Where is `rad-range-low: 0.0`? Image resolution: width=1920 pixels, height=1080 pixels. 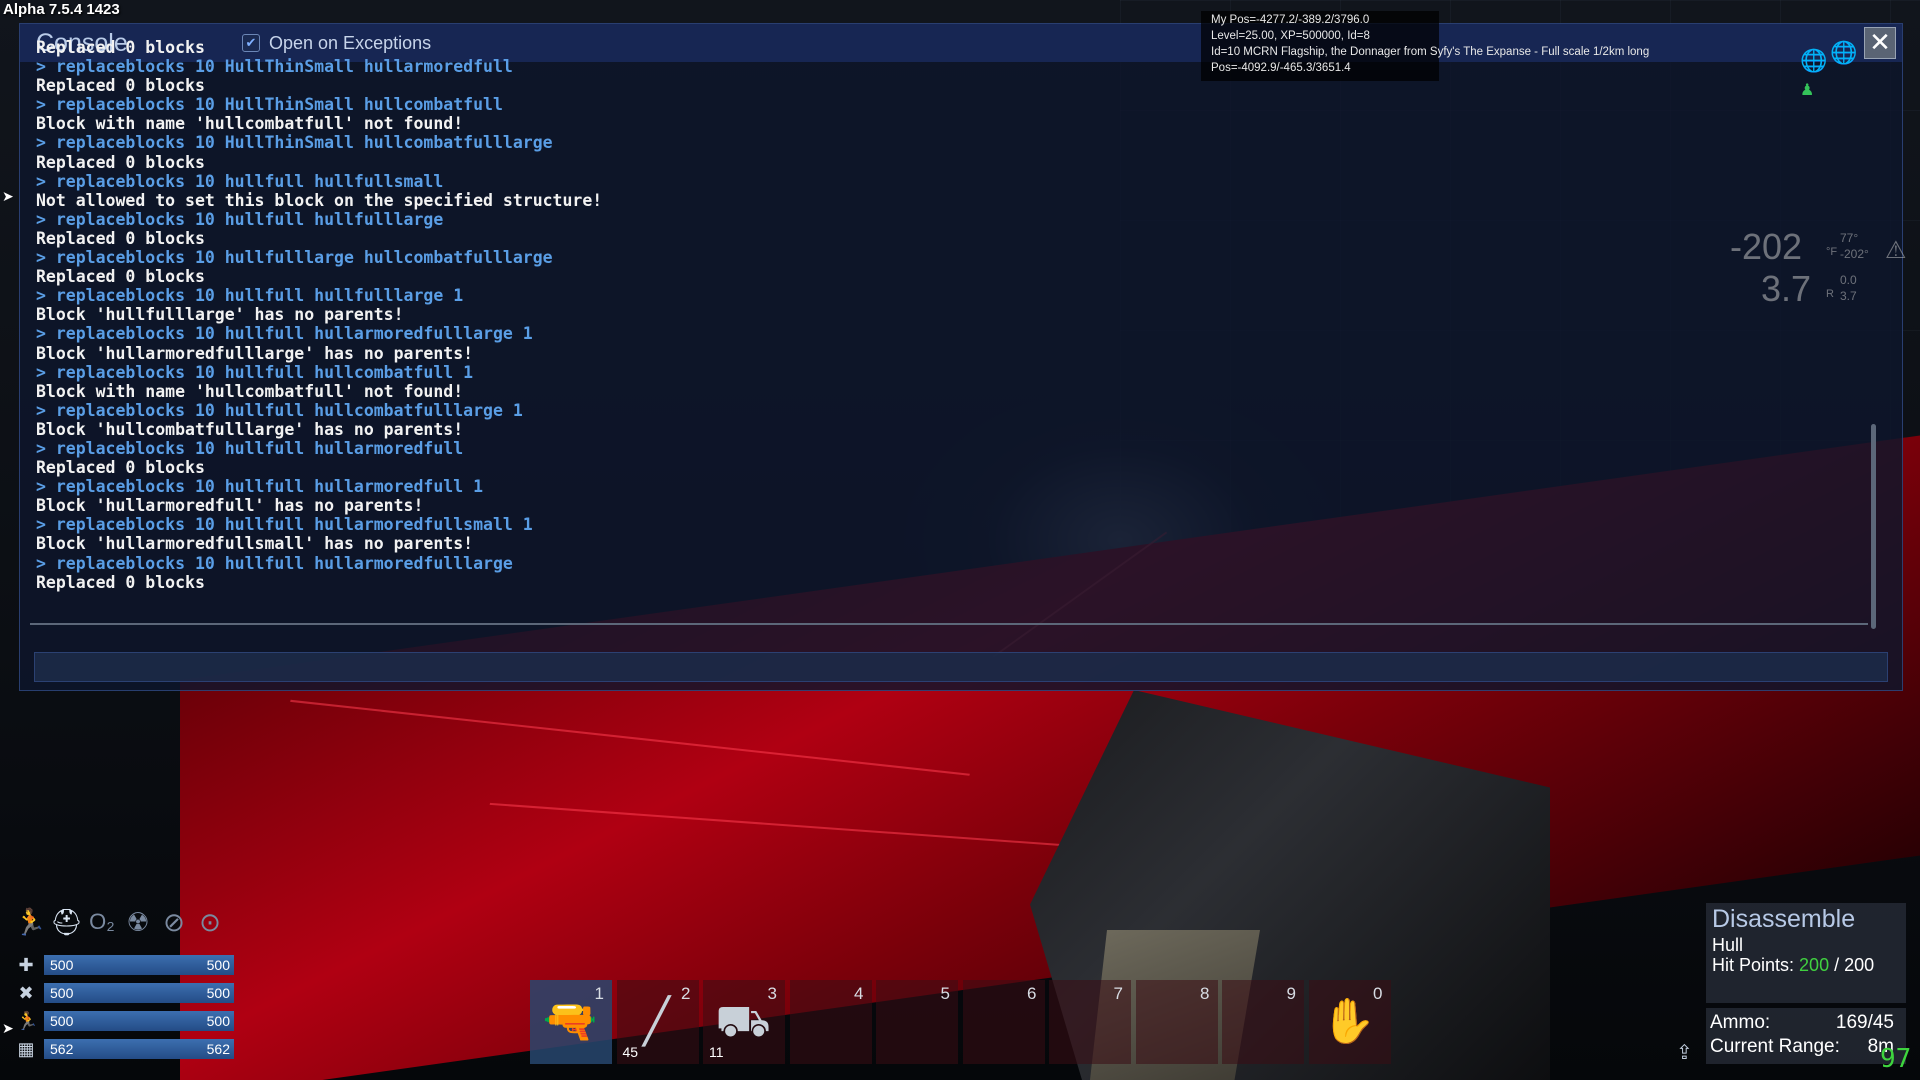 rad-range-low: 0.0 is located at coordinates (1848, 280).